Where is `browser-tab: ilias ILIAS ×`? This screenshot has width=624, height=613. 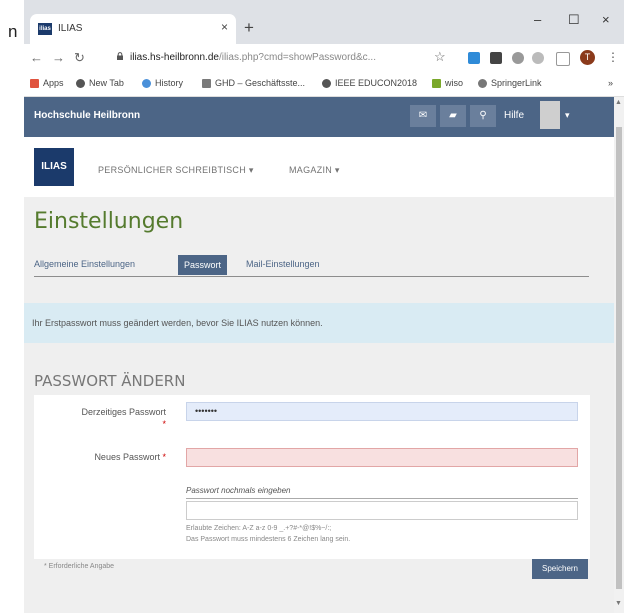
browser-tab: ilias ILIAS × is located at coordinates (133, 29).